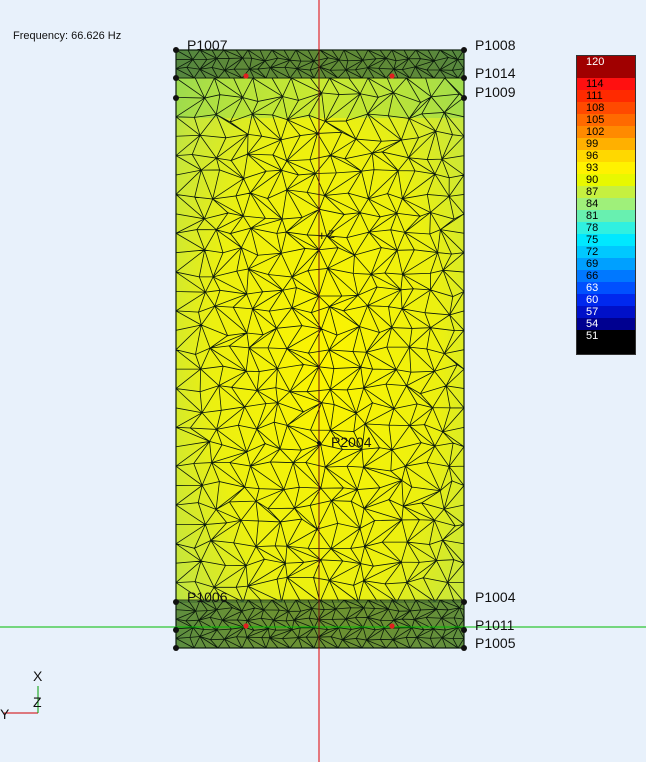  Describe the element at coordinates (606, 108) in the screenshot. I see `legend-entry: 108` at that location.